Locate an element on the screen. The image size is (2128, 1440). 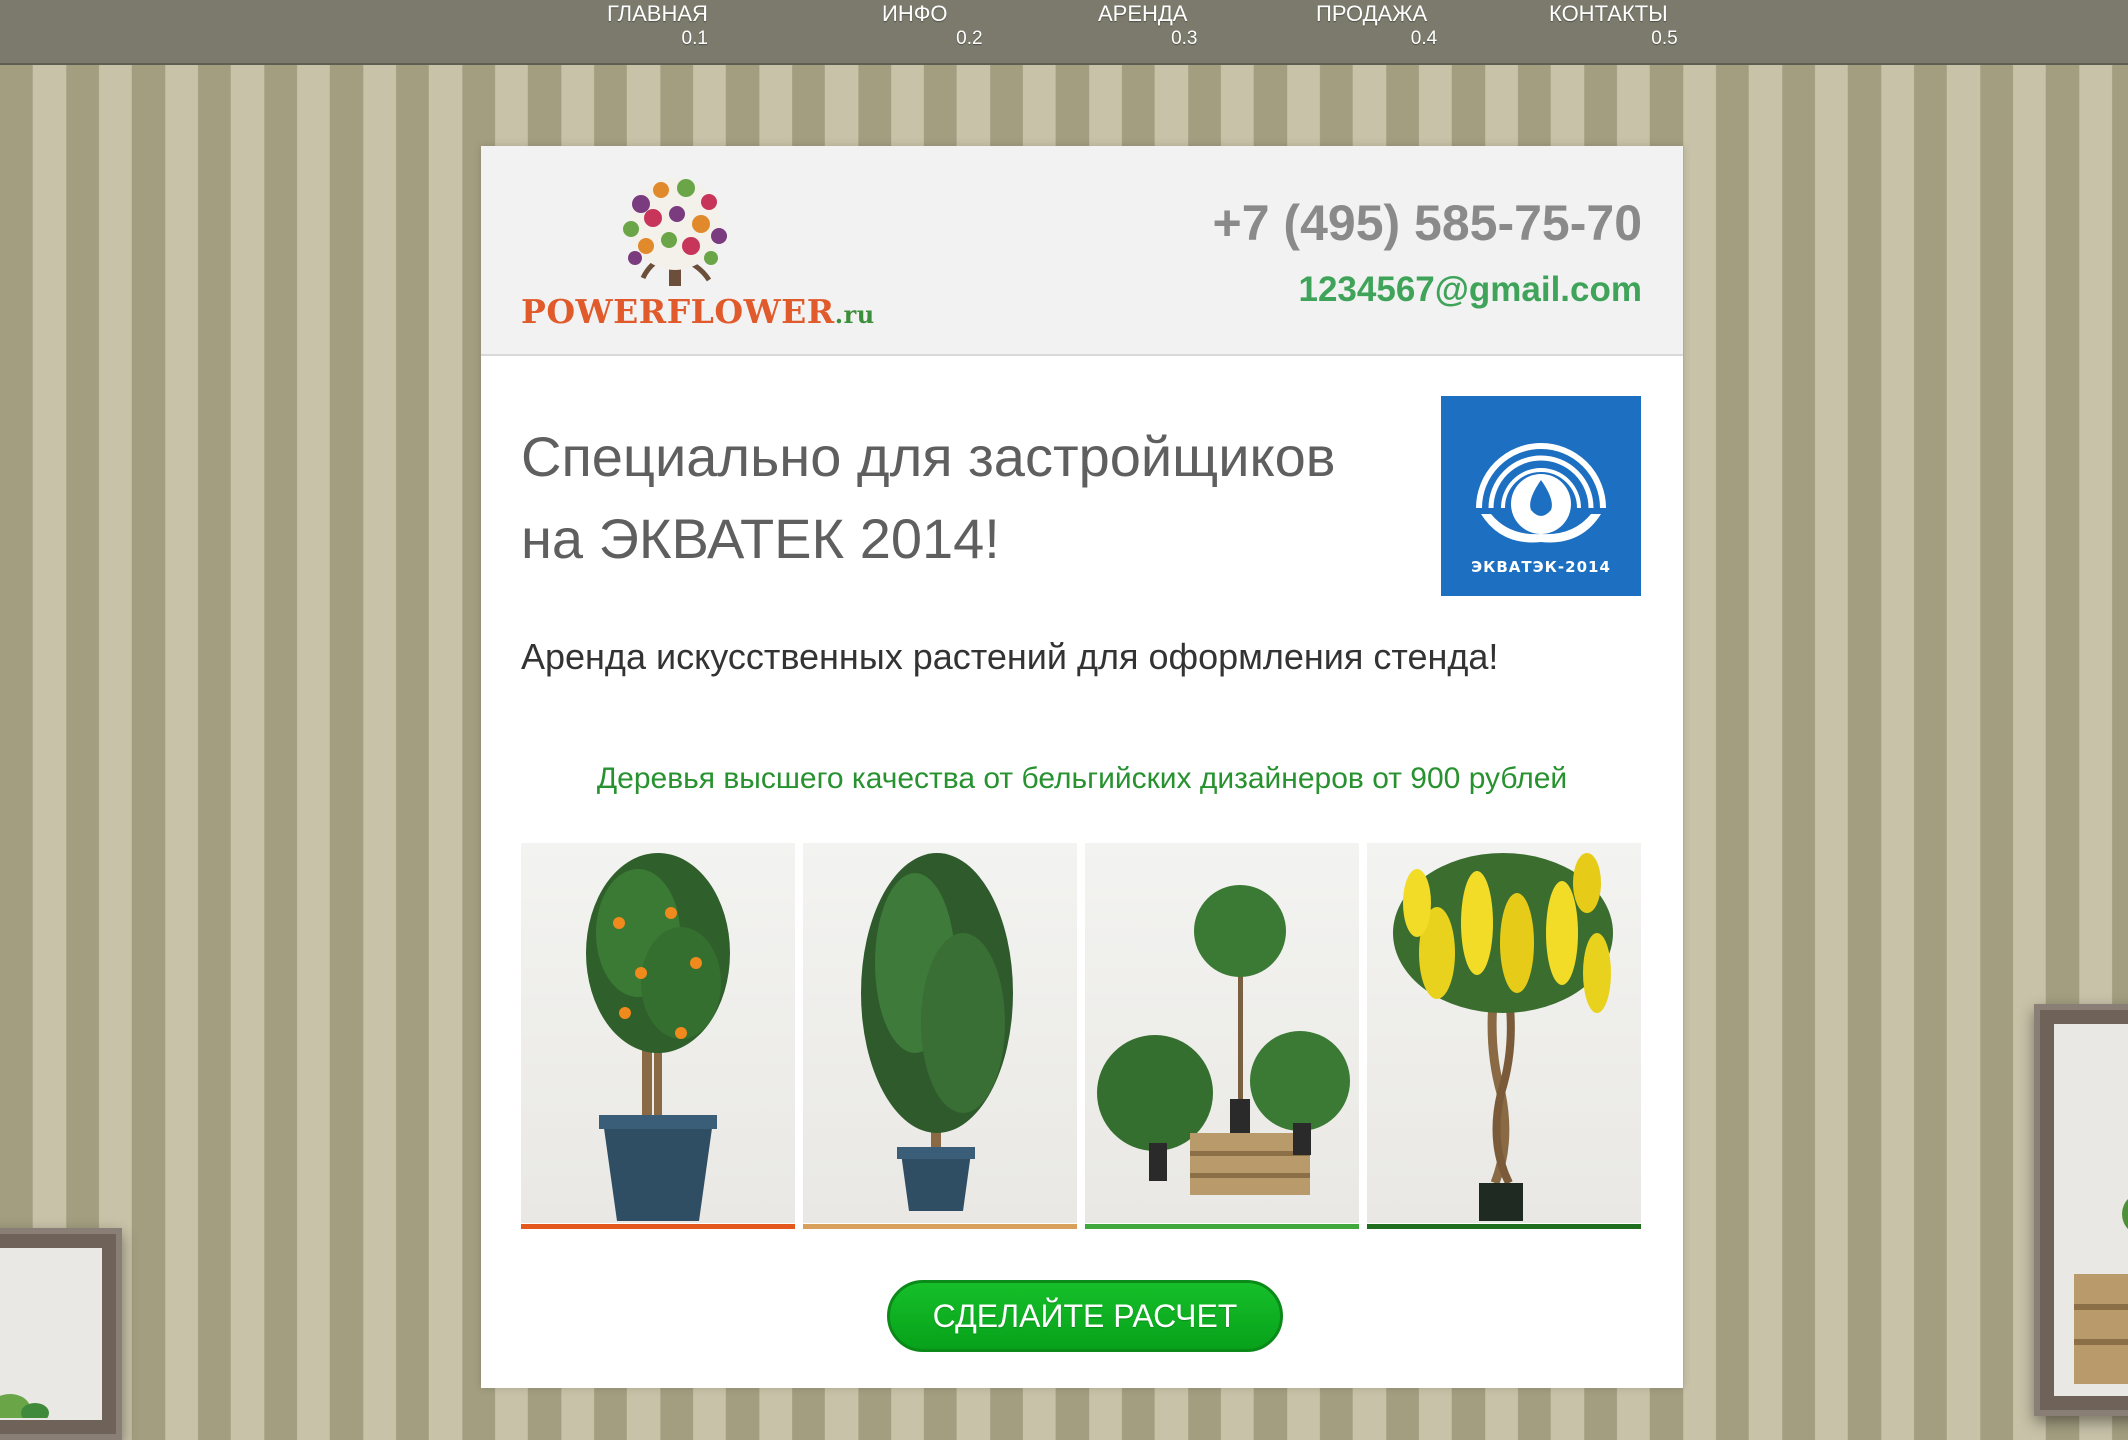
logo-text-visual: POWERFLOWER is located at coordinates (678, 311).